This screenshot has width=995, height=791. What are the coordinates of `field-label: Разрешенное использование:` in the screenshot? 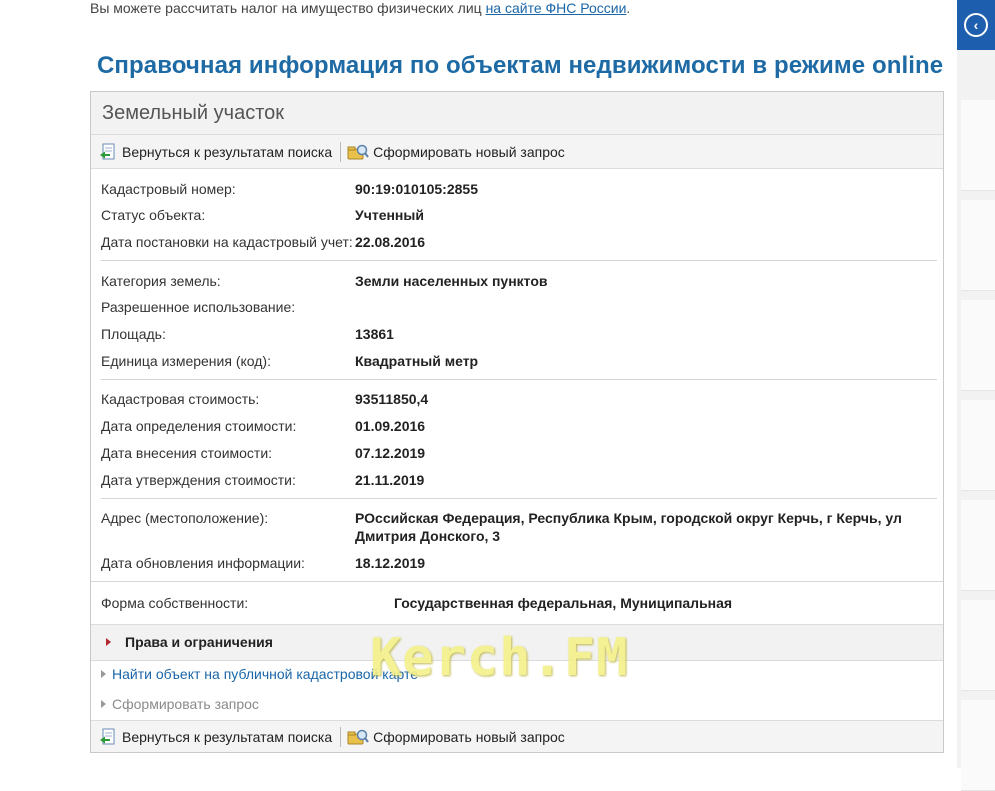 It's located at (198, 307).